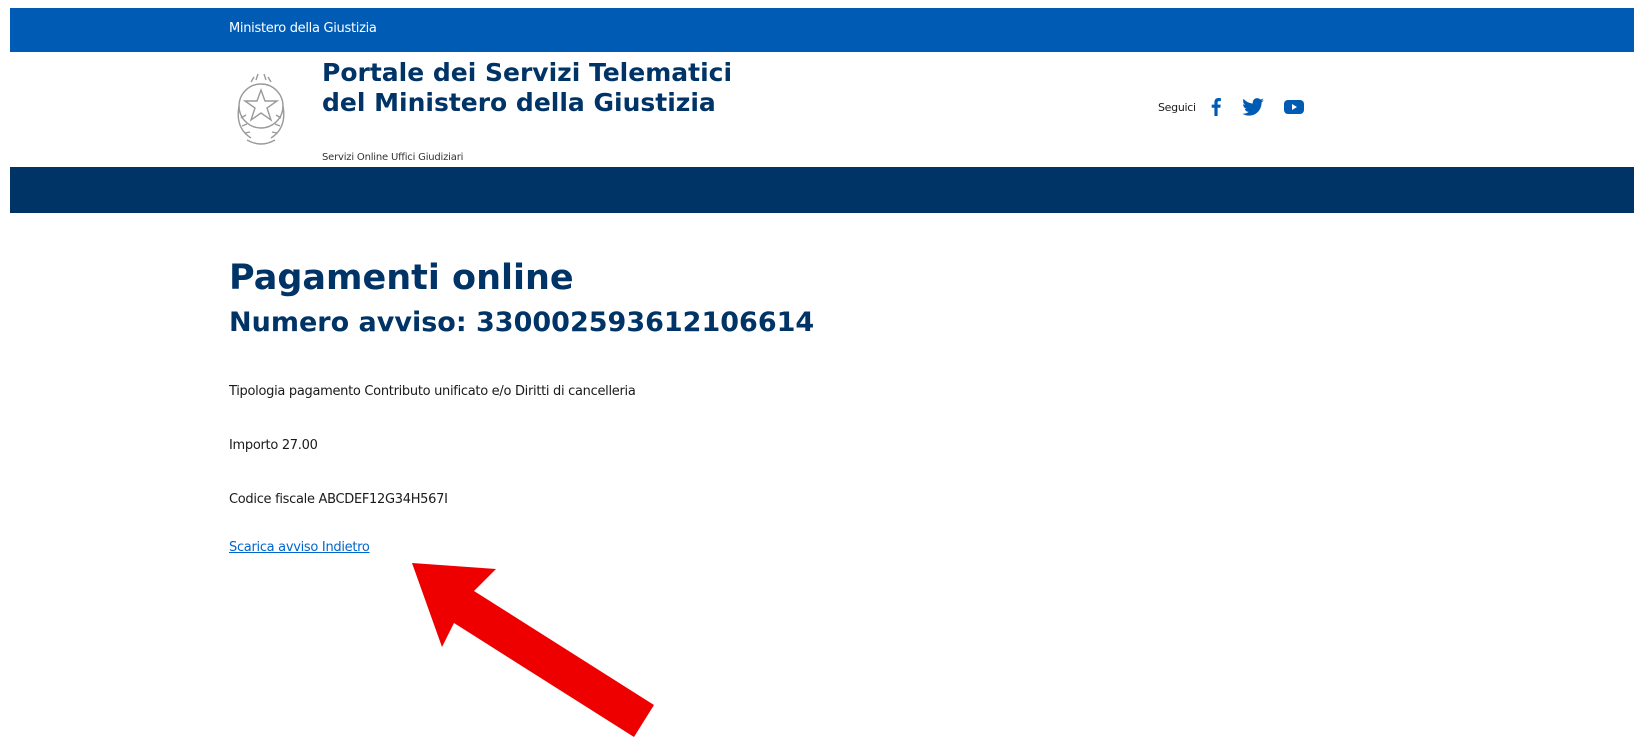 This screenshot has height=741, width=1634. What do you see at coordinates (346, 547) in the screenshot?
I see `back-link: Indietro` at bounding box center [346, 547].